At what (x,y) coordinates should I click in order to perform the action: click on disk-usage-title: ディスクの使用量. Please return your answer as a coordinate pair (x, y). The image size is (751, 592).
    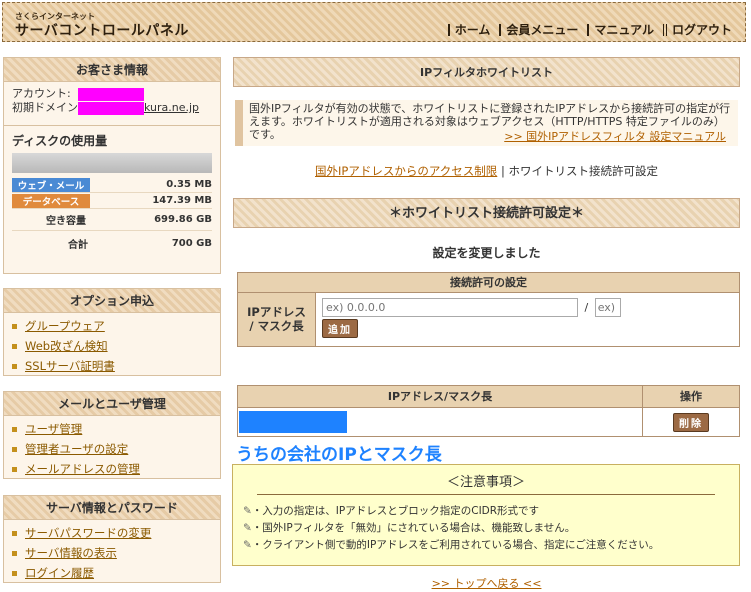
    Looking at the image, I should click on (60, 141).